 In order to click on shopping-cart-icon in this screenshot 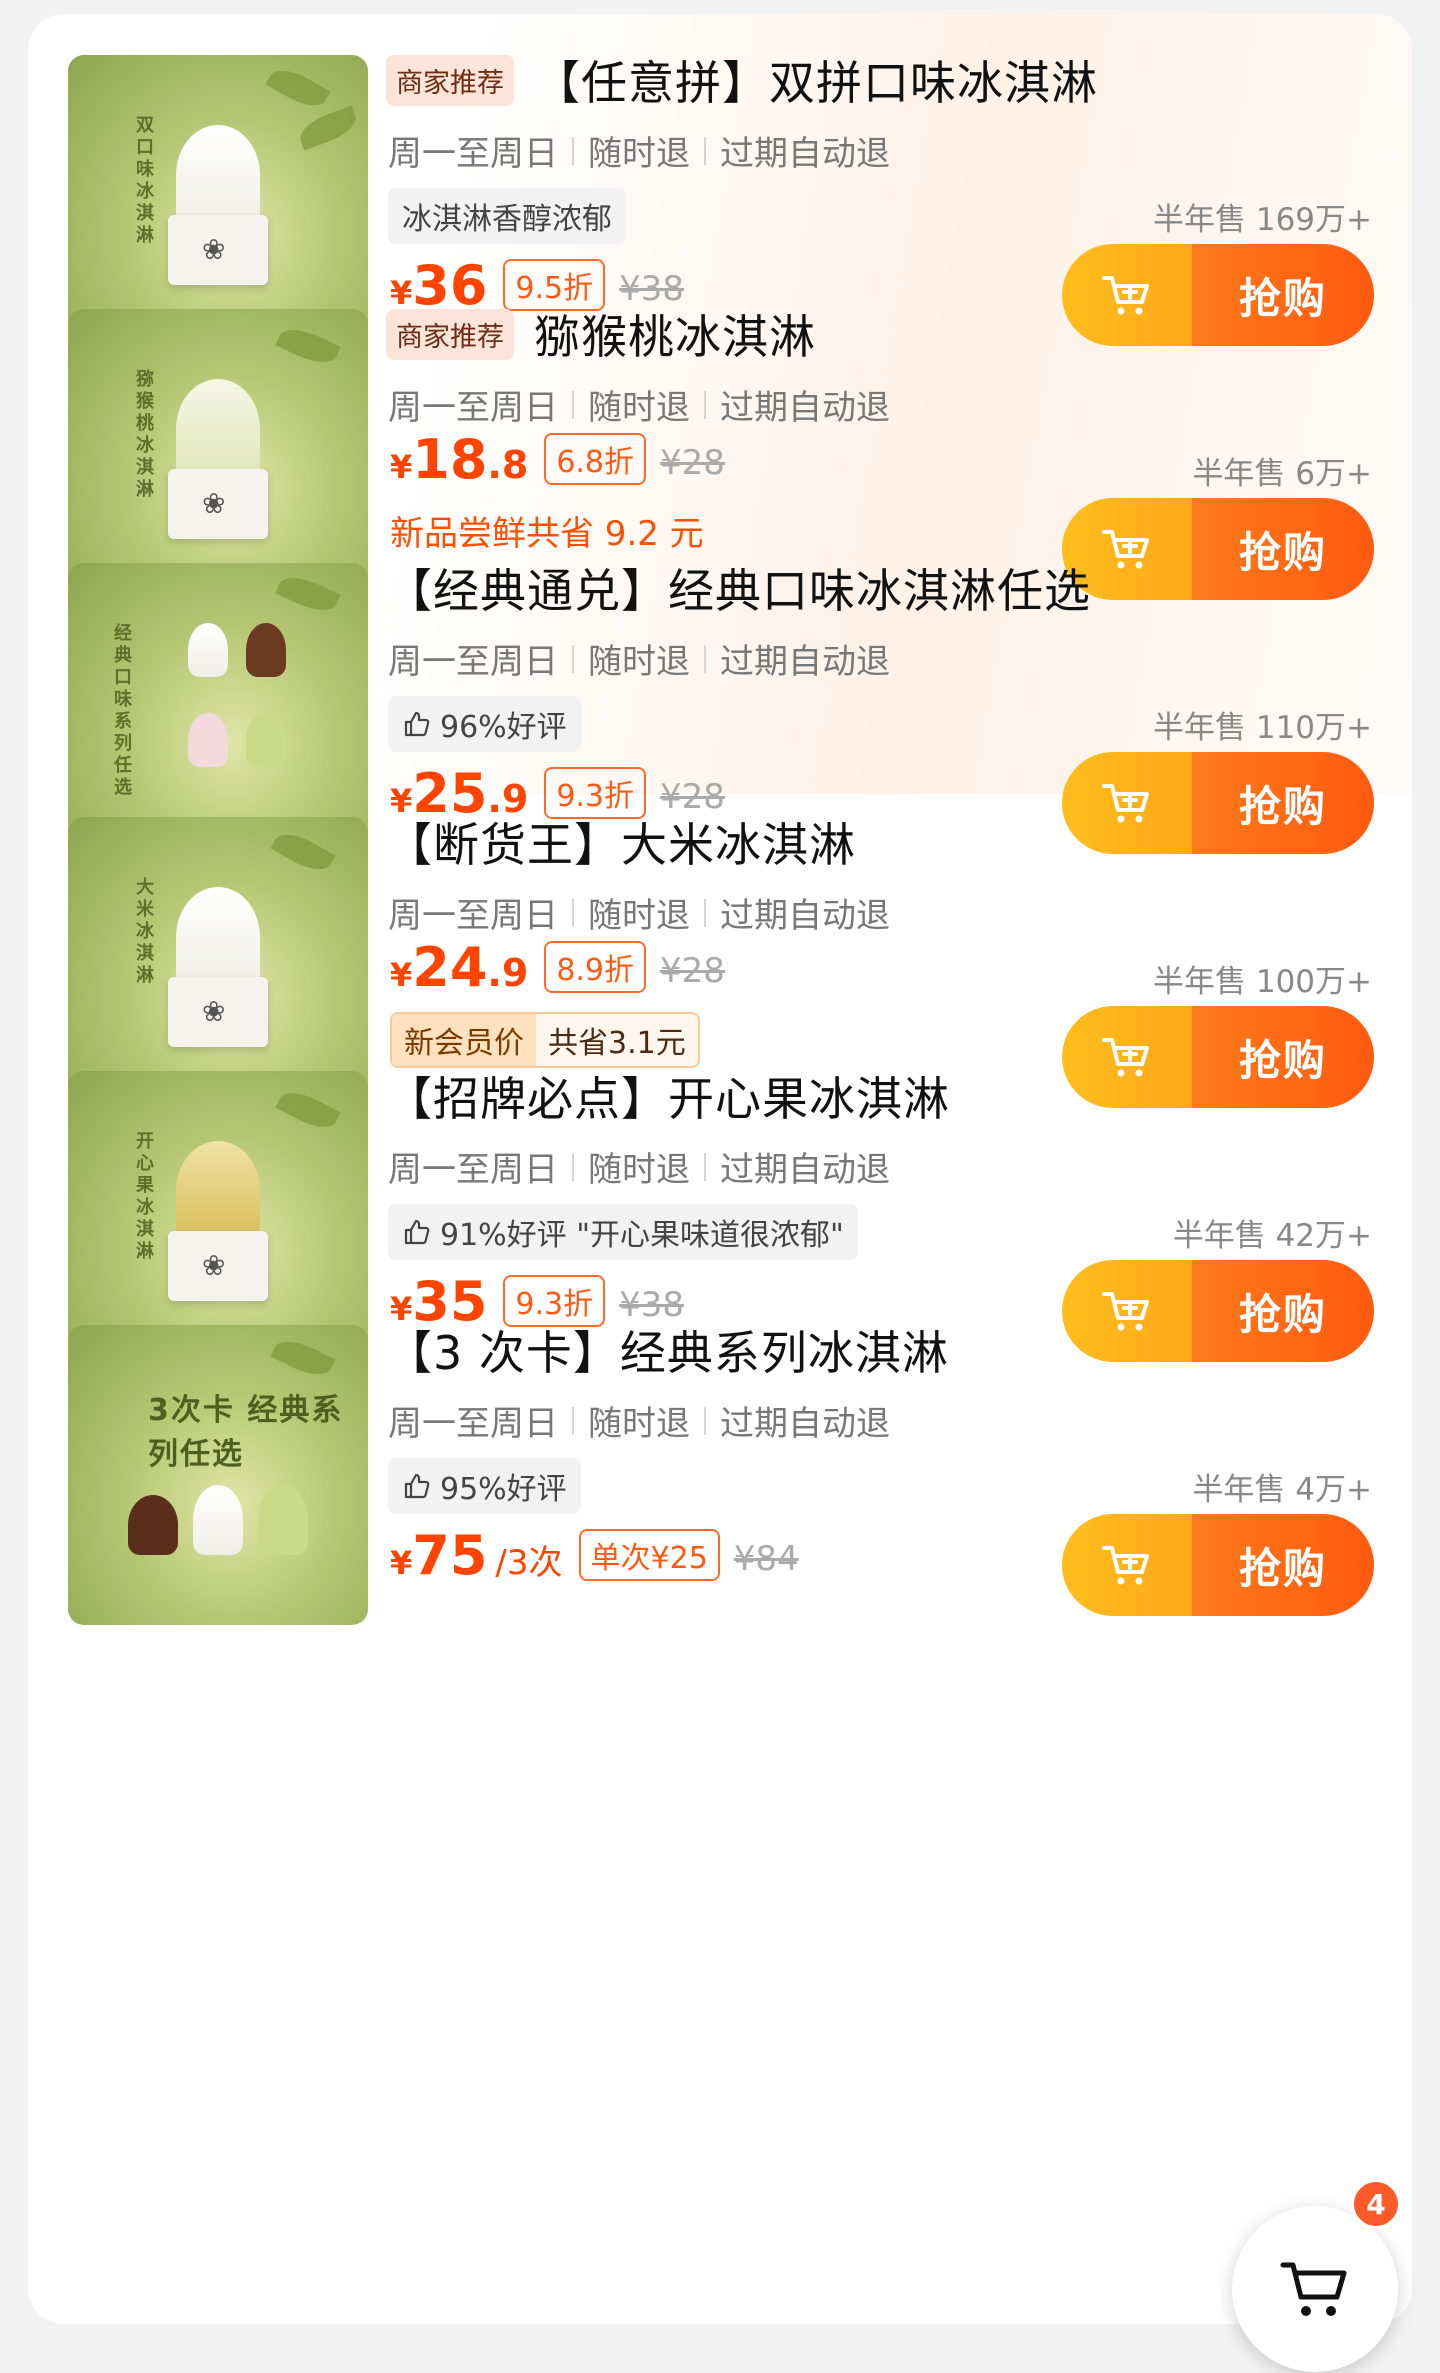, I will do `click(1313, 2289)`.